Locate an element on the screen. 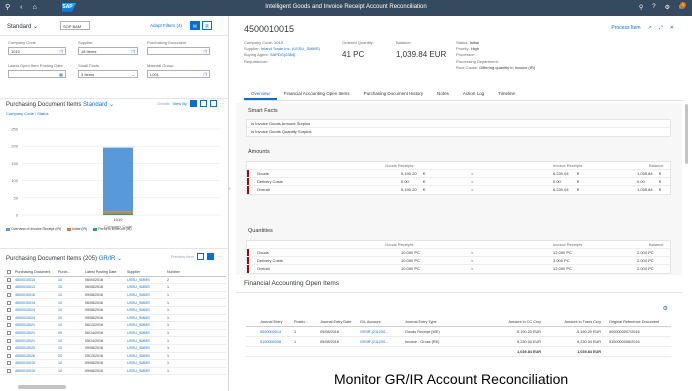  column-header: Journal Entry Type is located at coordinates (445, 322).